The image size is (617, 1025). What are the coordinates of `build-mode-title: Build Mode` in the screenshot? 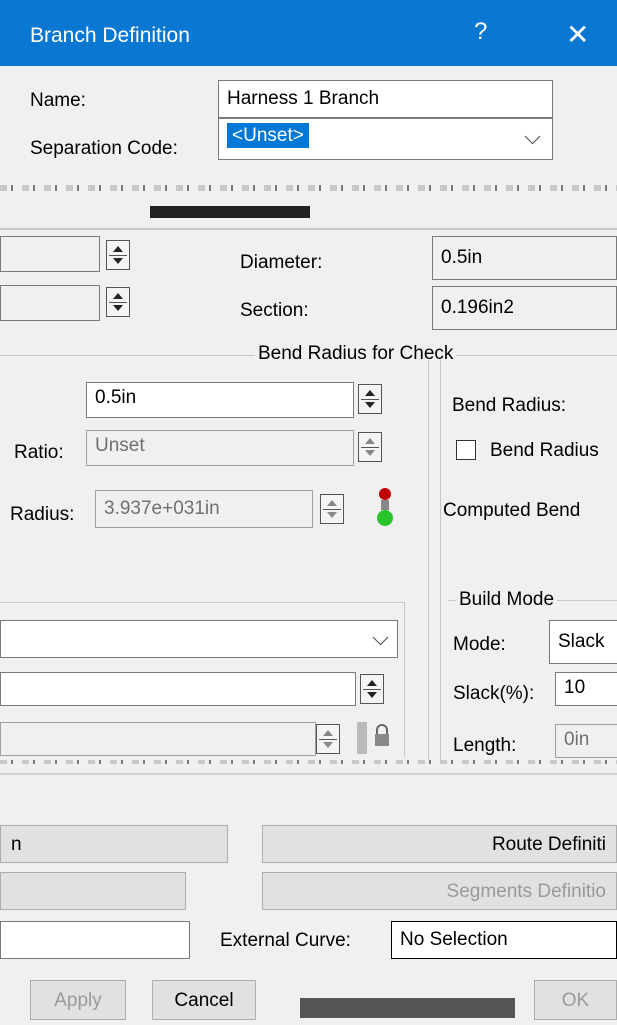 It's located at (507, 600).